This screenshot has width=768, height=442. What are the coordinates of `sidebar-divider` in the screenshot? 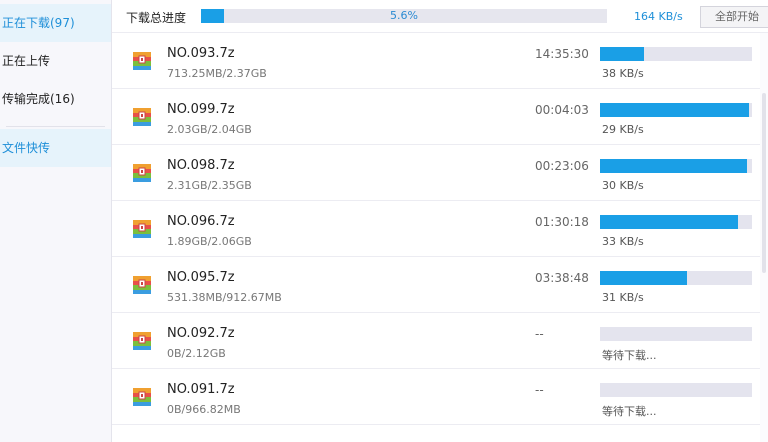 It's located at (55, 126).